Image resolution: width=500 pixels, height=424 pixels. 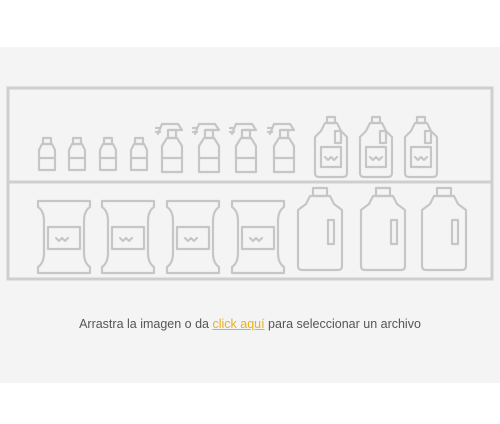 I want to click on upload-text-before: Arrastra la imagen o da, so click(x=146, y=324).